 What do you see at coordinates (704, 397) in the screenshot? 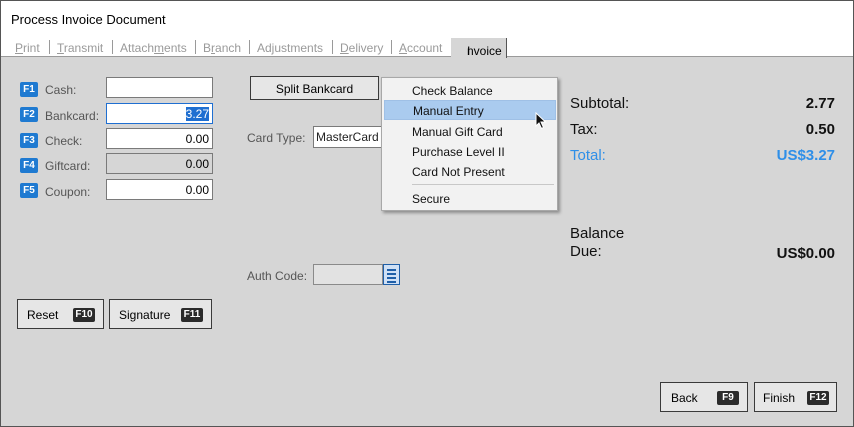
I see `back-button: Back F9` at bounding box center [704, 397].